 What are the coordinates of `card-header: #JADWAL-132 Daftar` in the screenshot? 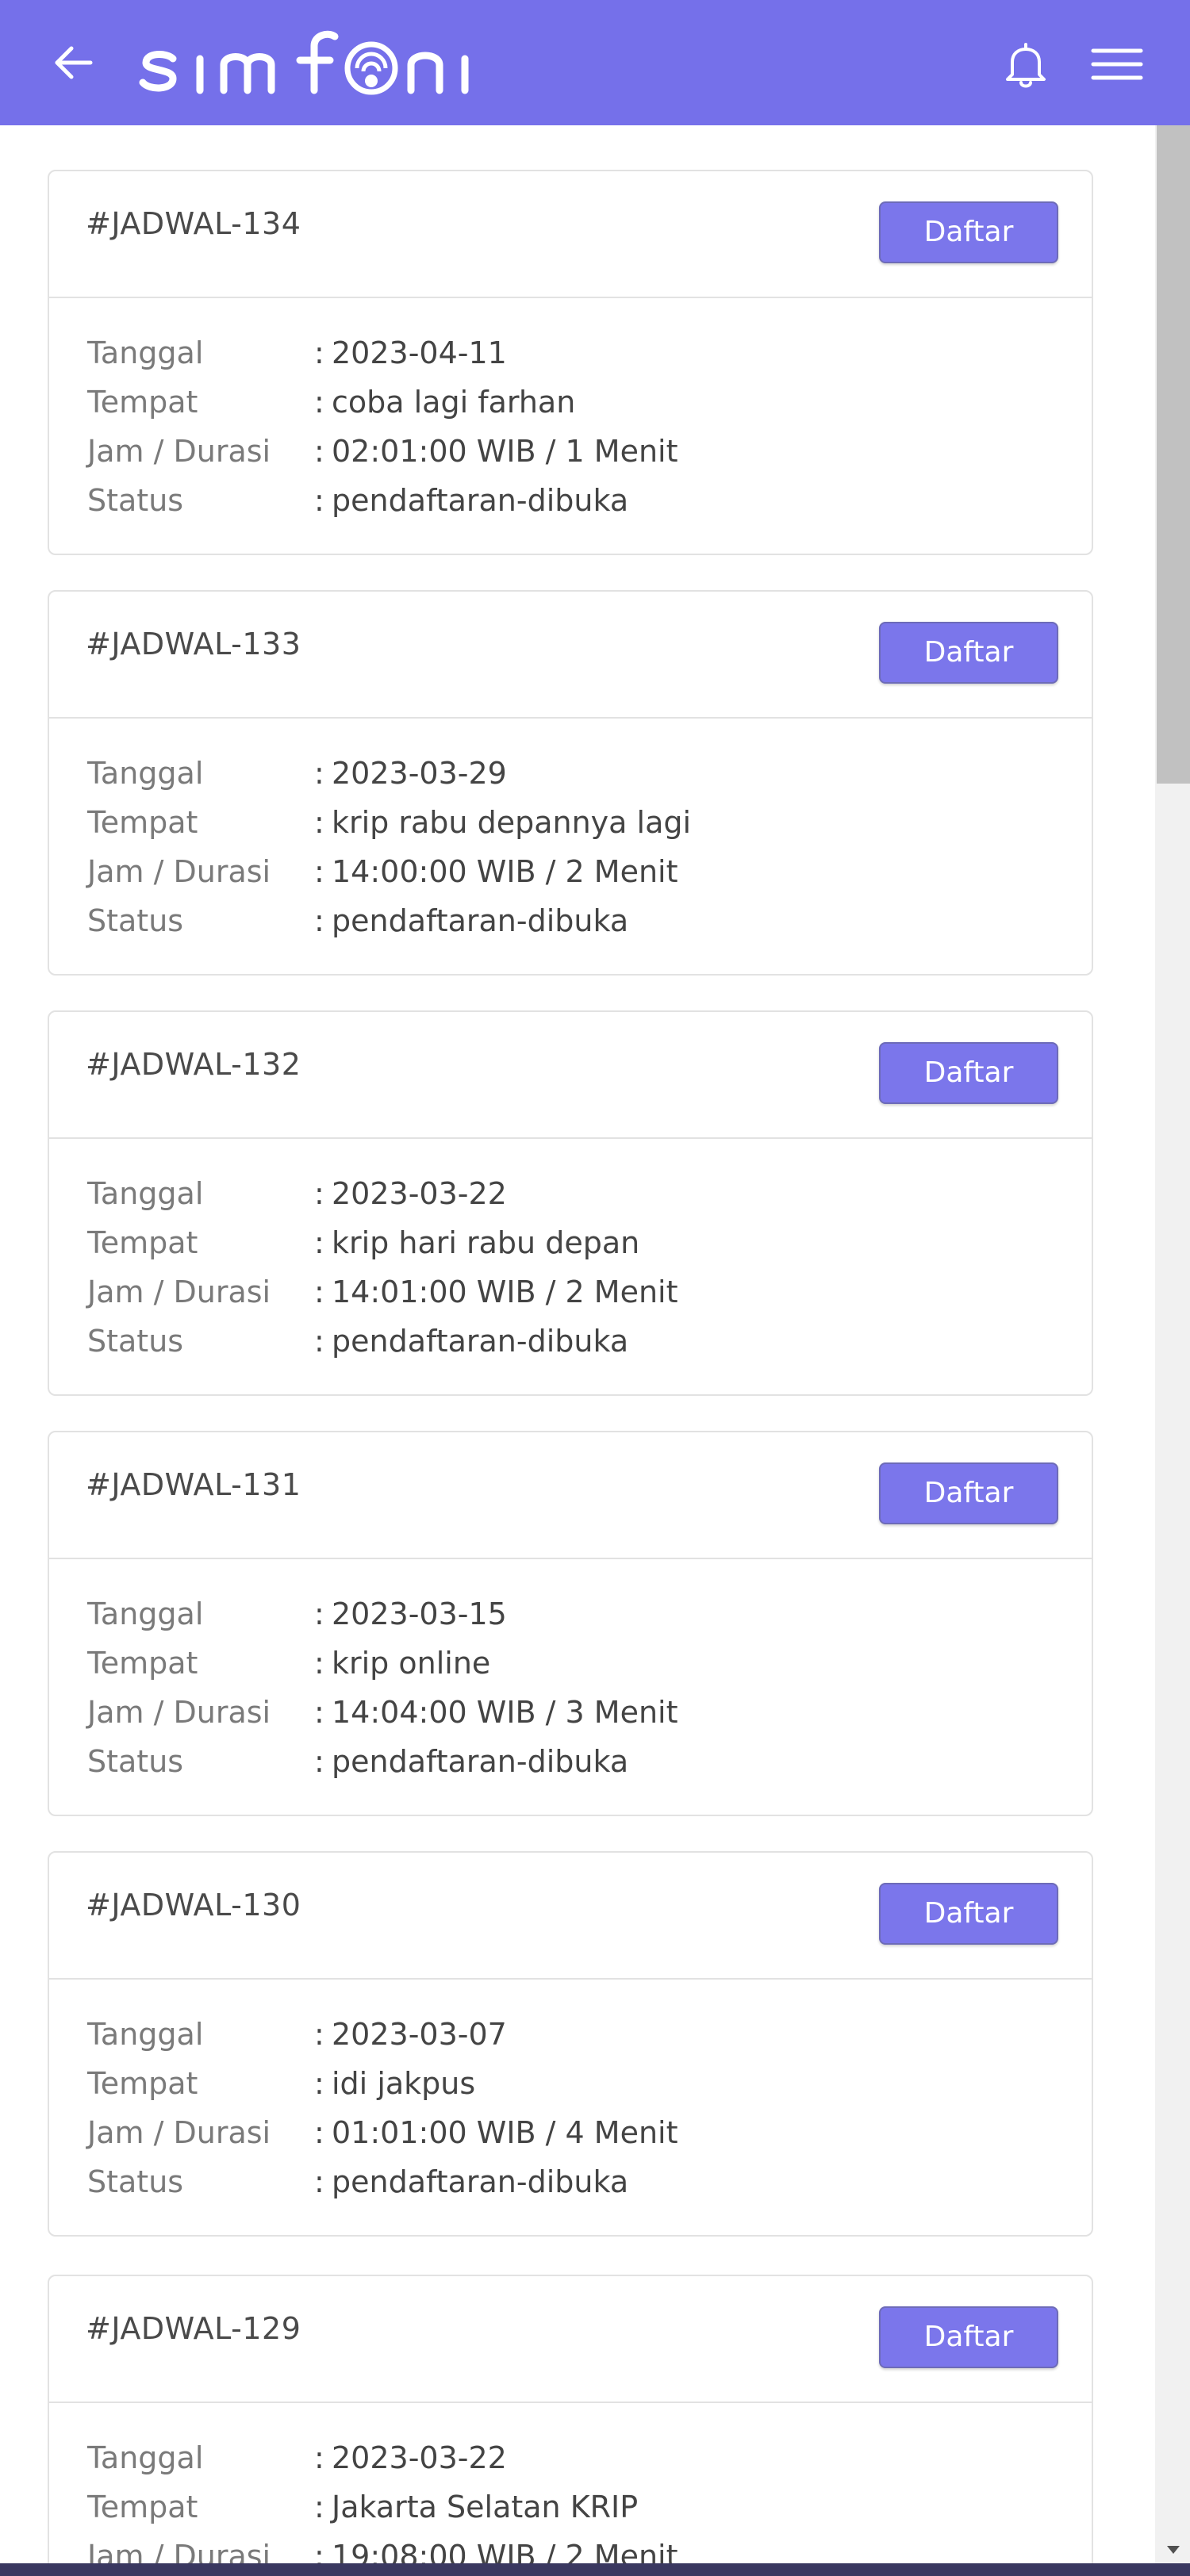 It's located at (570, 1076).